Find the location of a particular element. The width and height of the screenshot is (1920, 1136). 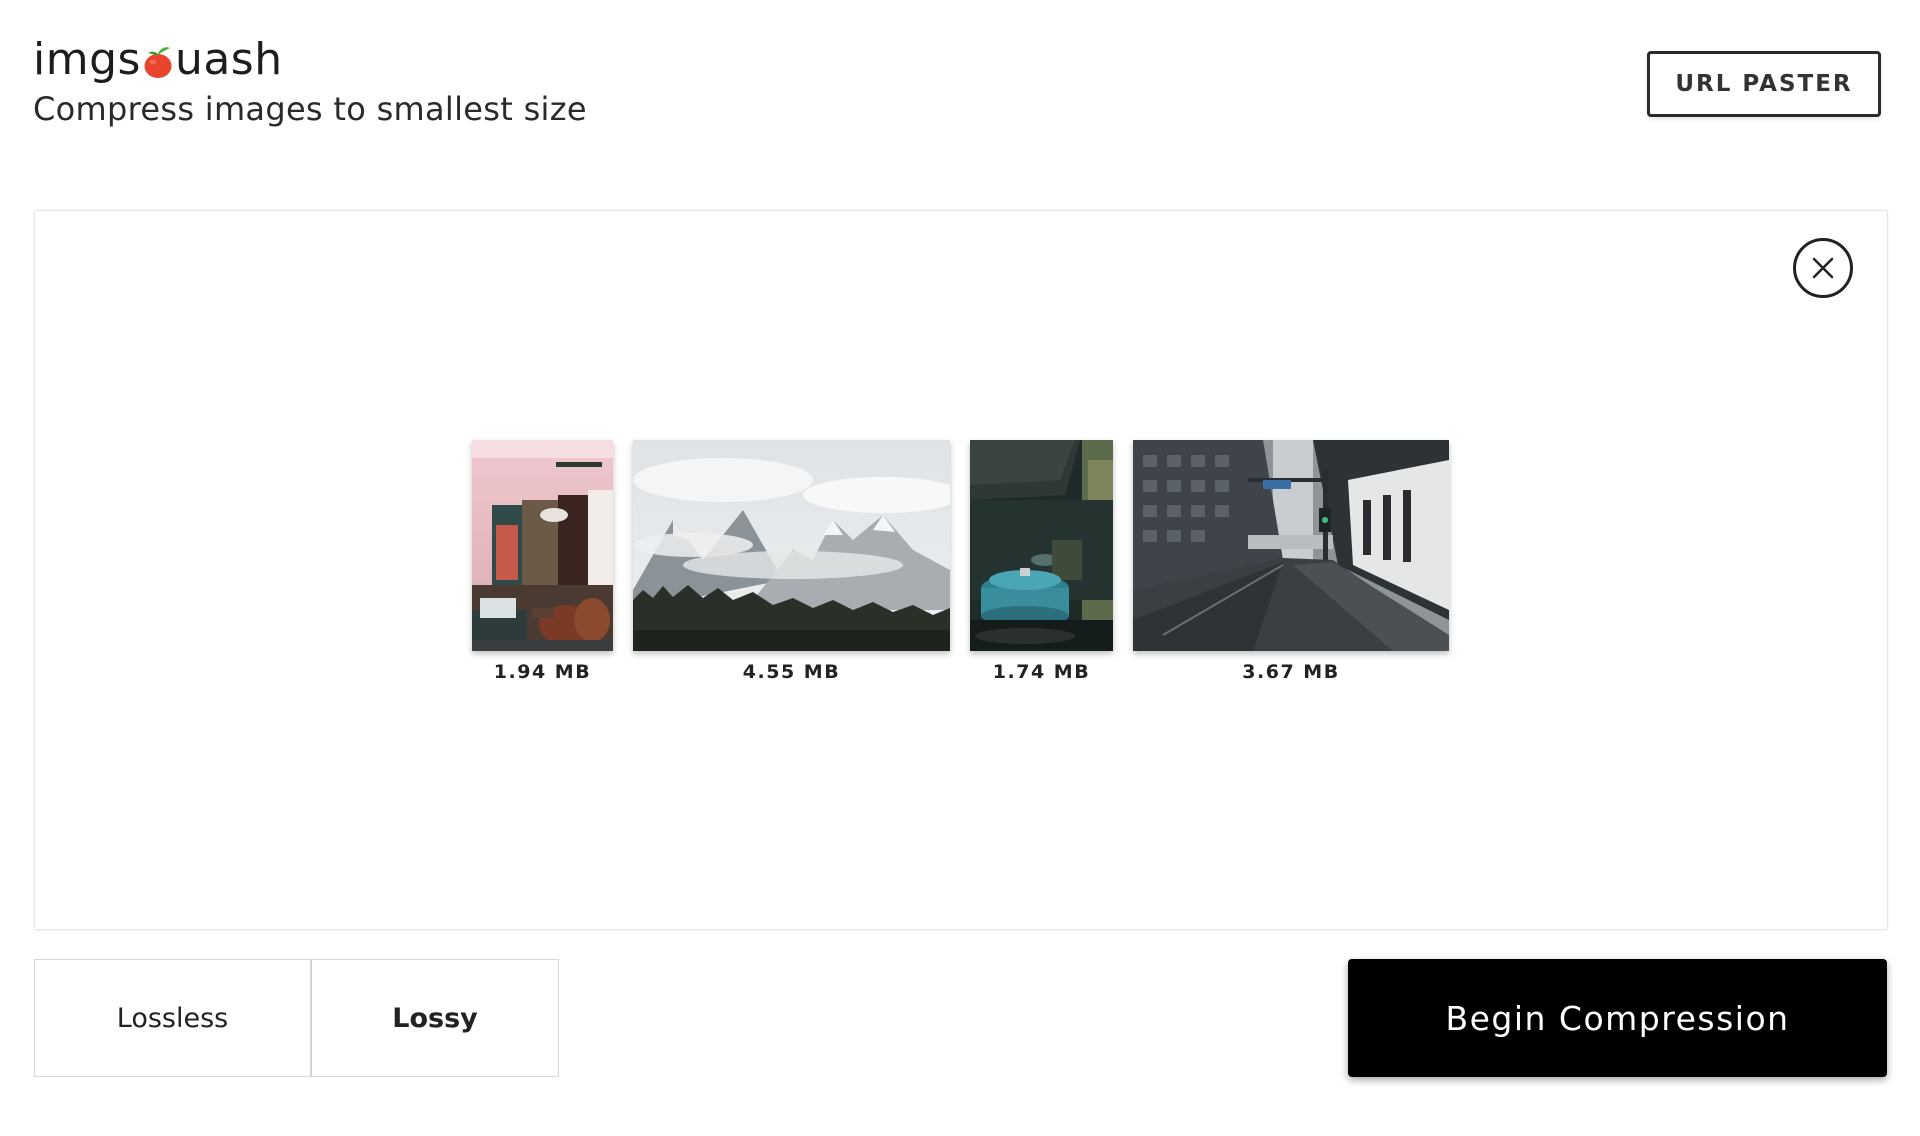

lossless-option: Lossless is located at coordinates (172, 1018).